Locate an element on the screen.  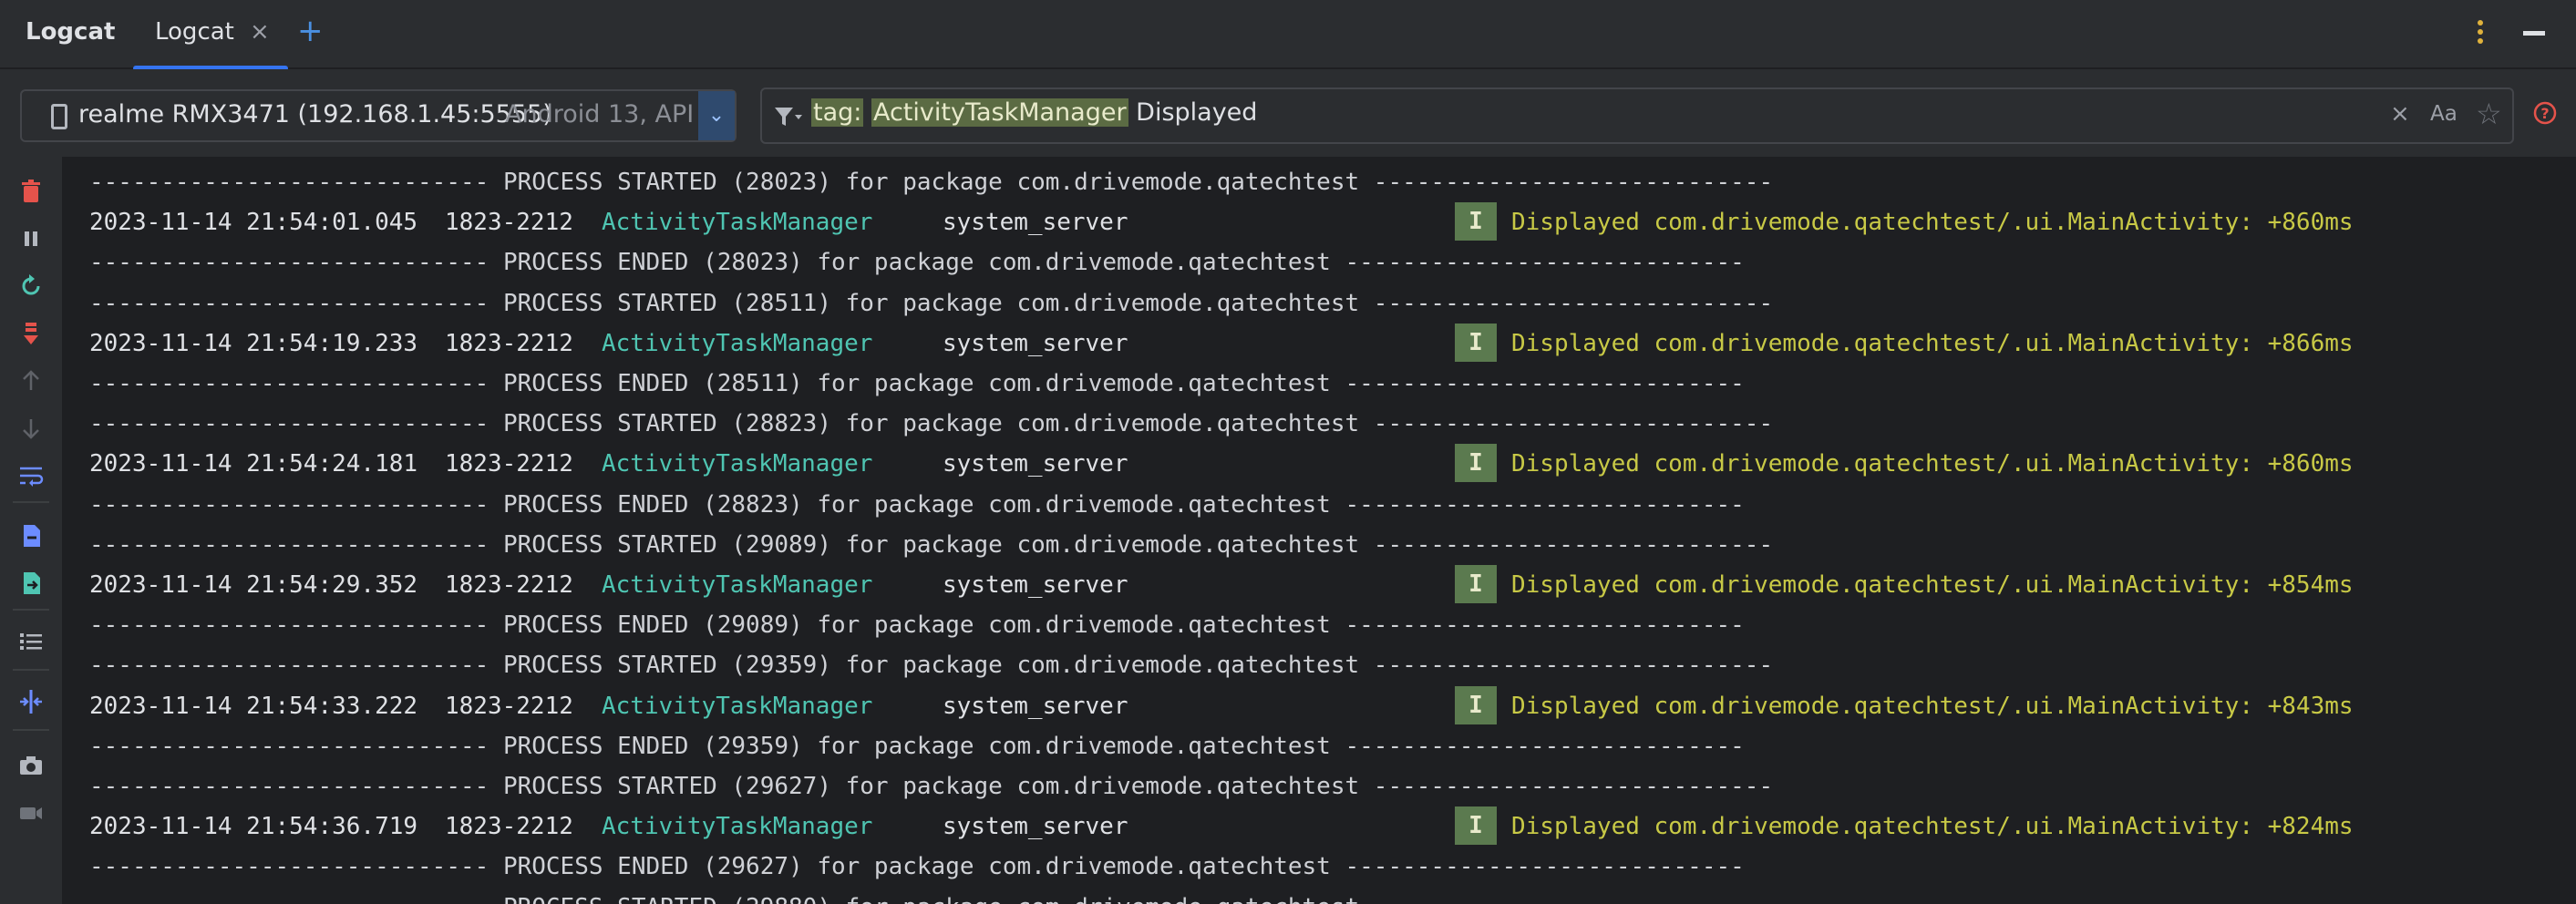
filter-icon is located at coordinates (787, 116).